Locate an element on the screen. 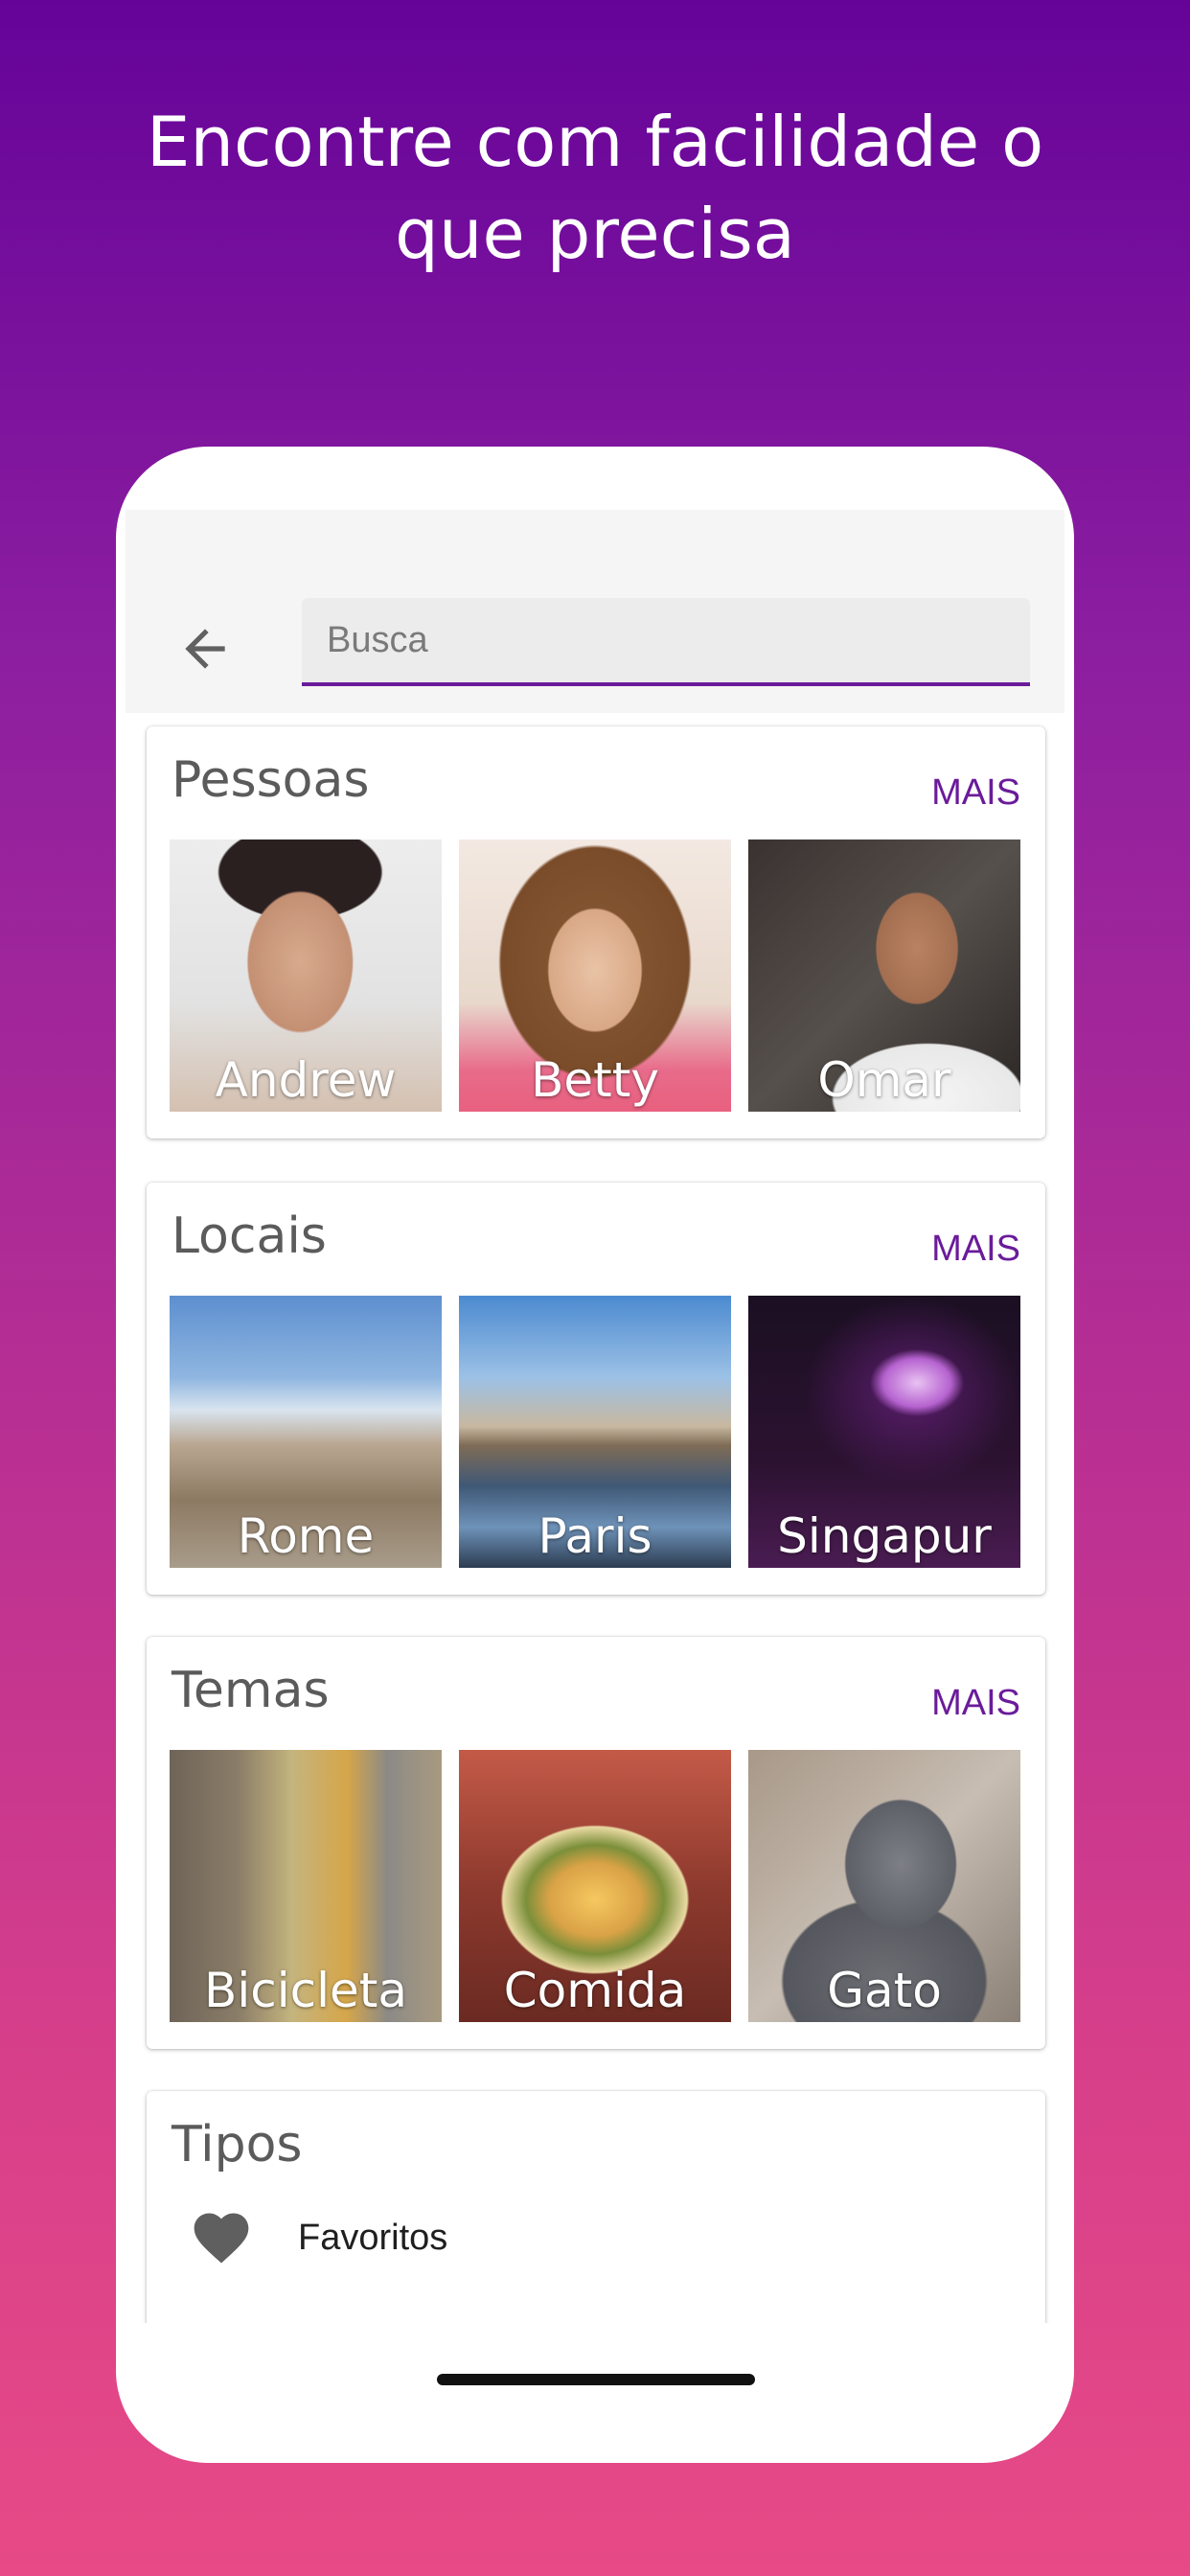 This screenshot has width=1190, height=2576. tipos-item-favoritos: Favoritos is located at coordinates (318, 2237).